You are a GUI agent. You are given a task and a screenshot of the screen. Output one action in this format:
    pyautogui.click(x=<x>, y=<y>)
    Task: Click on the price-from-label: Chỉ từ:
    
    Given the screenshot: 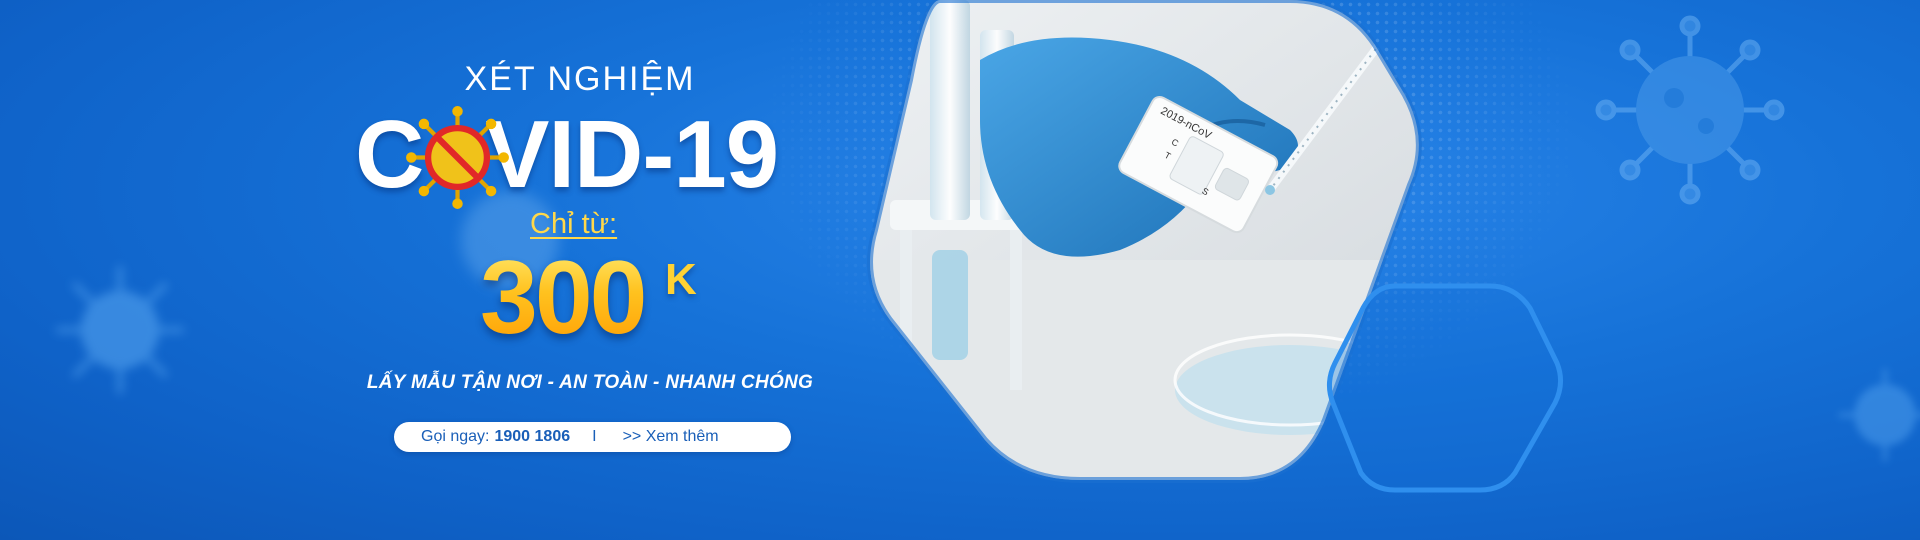 What is the action you would take?
    pyautogui.click(x=574, y=224)
    